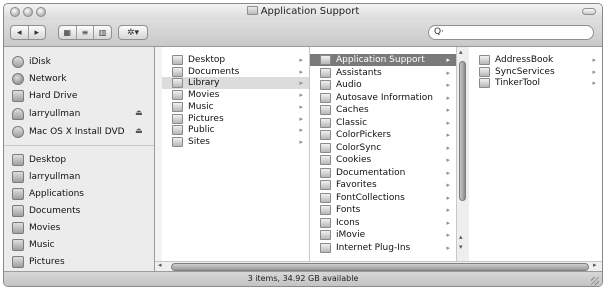 The image size is (604, 288). What do you see at coordinates (204, 83) in the screenshot?
I see `folder-name: Library` at bounding box center [204, 83].